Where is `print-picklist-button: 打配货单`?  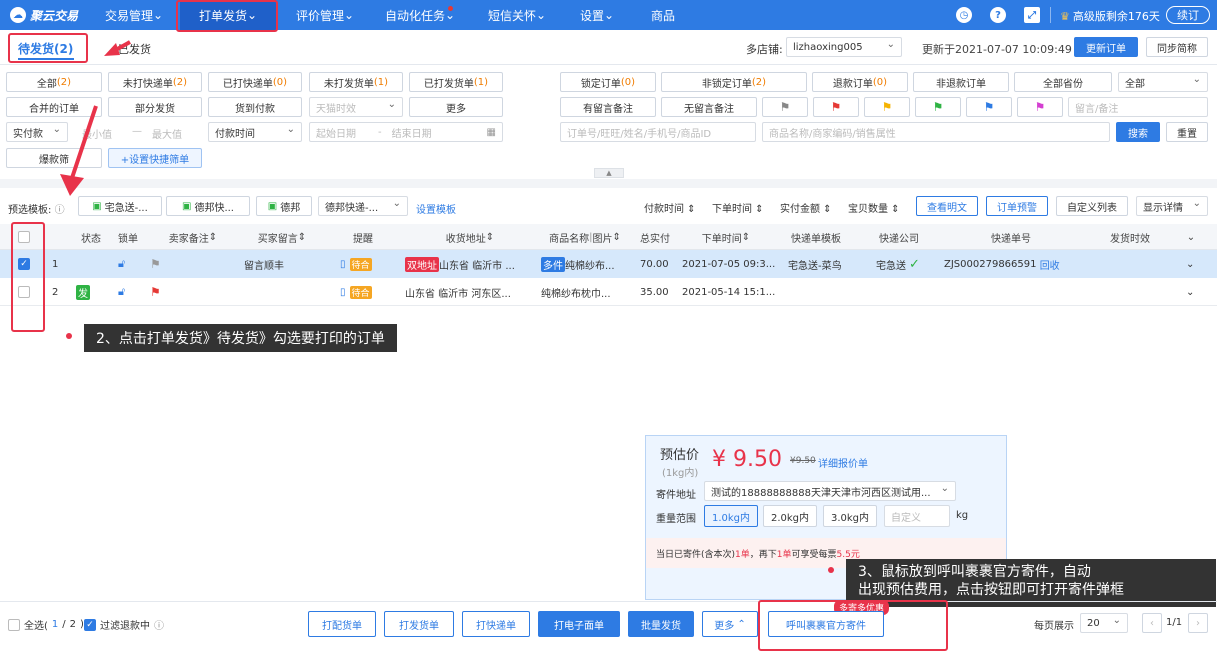
print-picklist-button: 打配货单 is located at coordinates (342, 624).